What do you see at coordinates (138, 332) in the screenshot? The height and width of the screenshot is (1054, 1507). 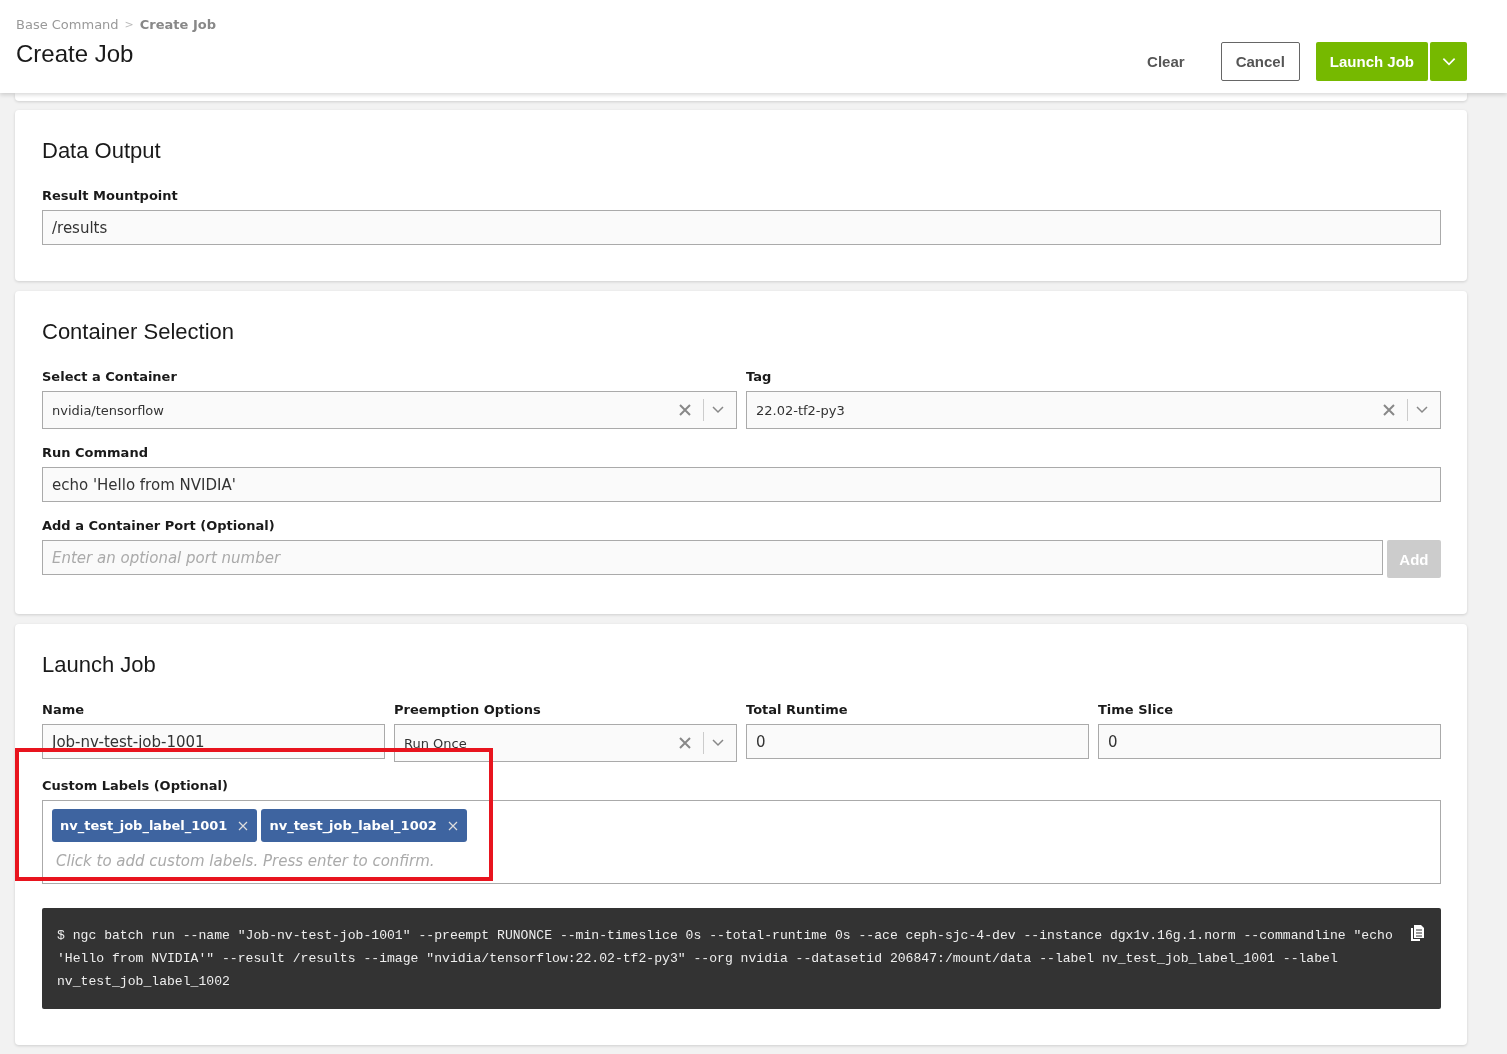 I see `section-title: Container Selection` at bounding box center [138, 332].